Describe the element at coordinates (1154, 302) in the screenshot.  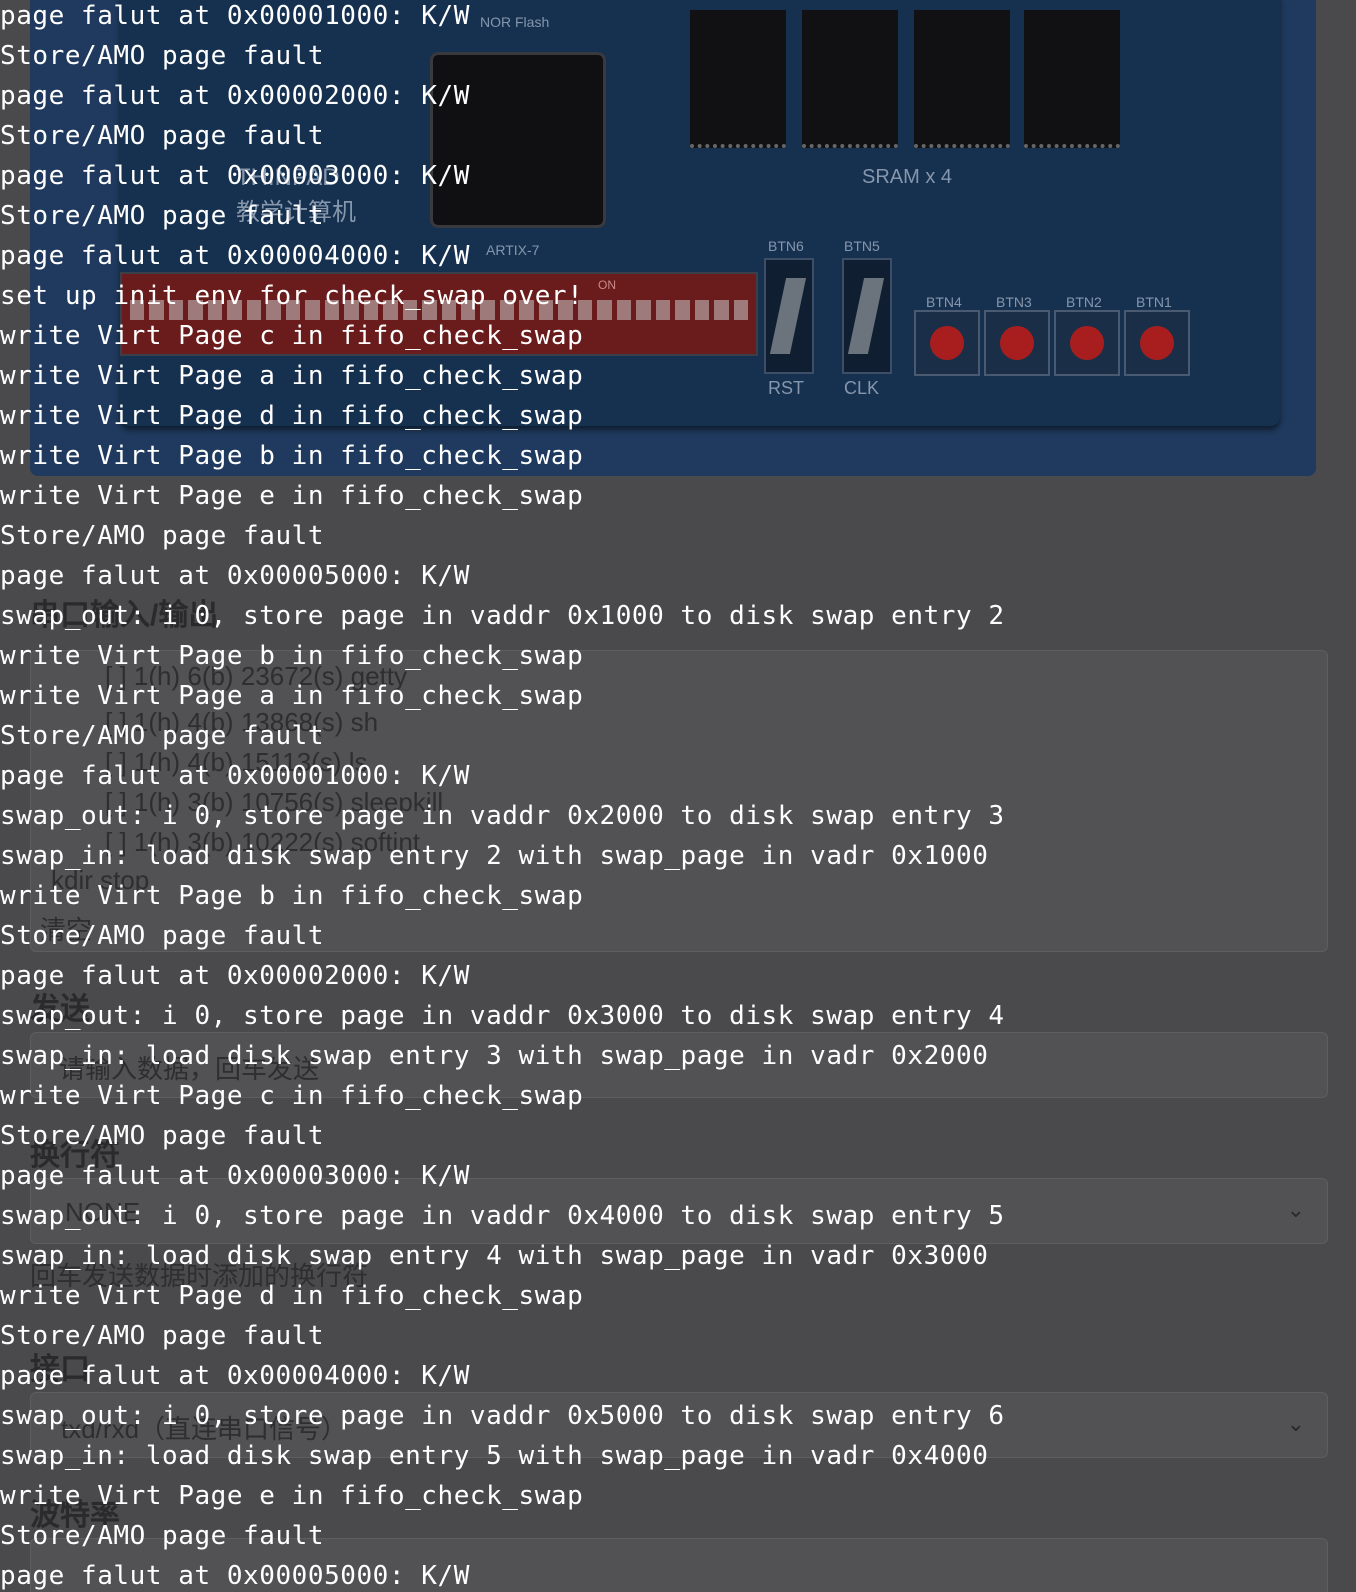
I see `btn1-label: BTN1` at that location.